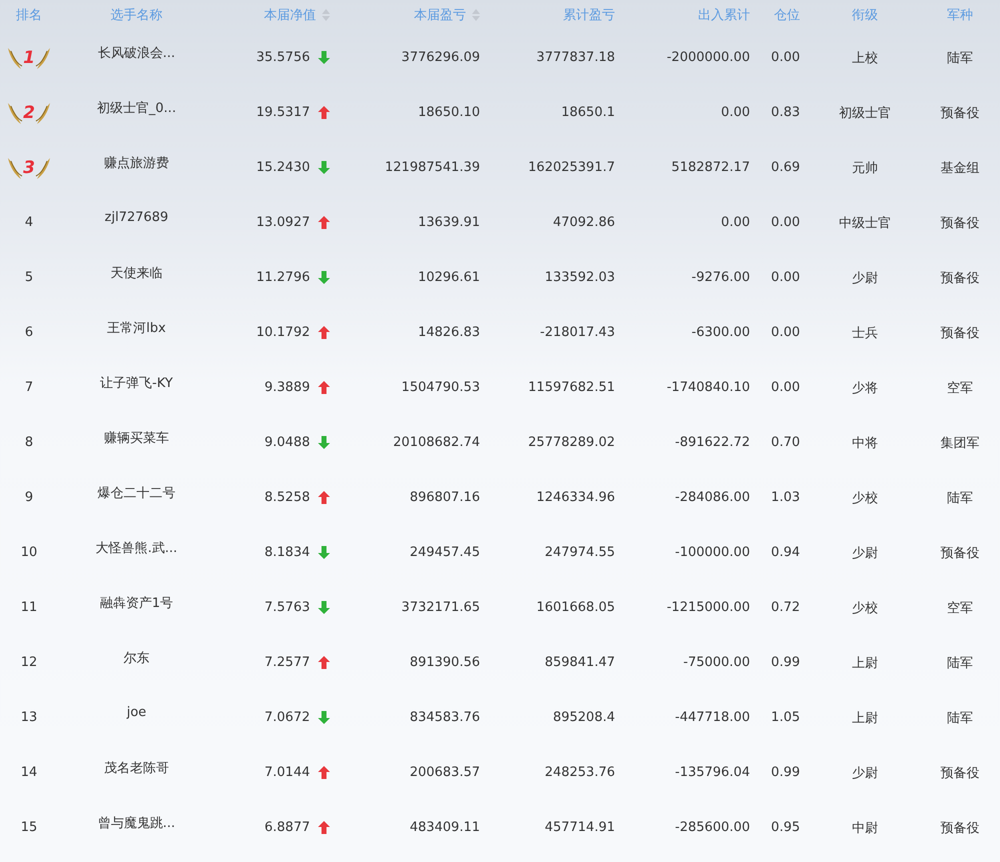 Image resolution: width=1000 pixels, height=862 pixels. Describe the element at coordinates (444, 772) in the screenshot. I see `table-cell-text: 200683.57` at that location.